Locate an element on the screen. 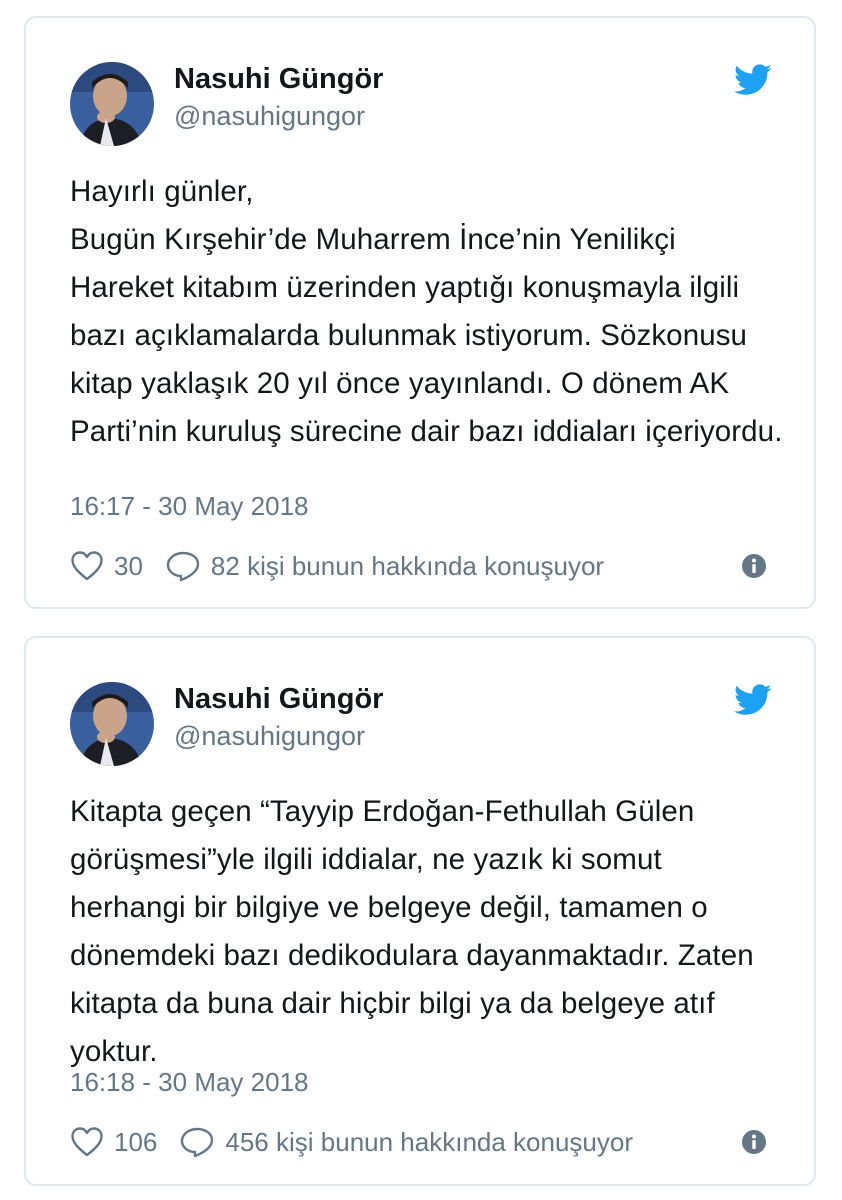 This screenshot has height=1200, width=842. like-button: 106 is located at coordinates (113, 1142).